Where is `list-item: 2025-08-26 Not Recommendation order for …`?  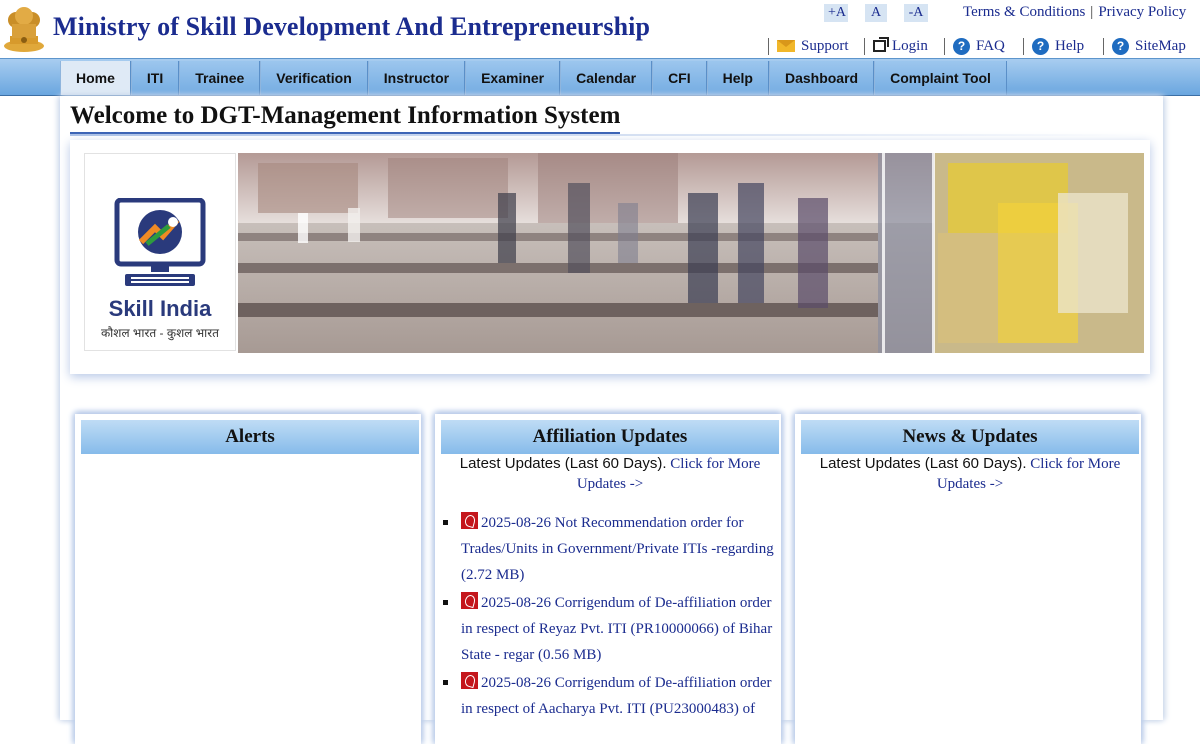 list-item: 2025-08-26 Not Recommendation order for … is located at coordinates (608, 549).